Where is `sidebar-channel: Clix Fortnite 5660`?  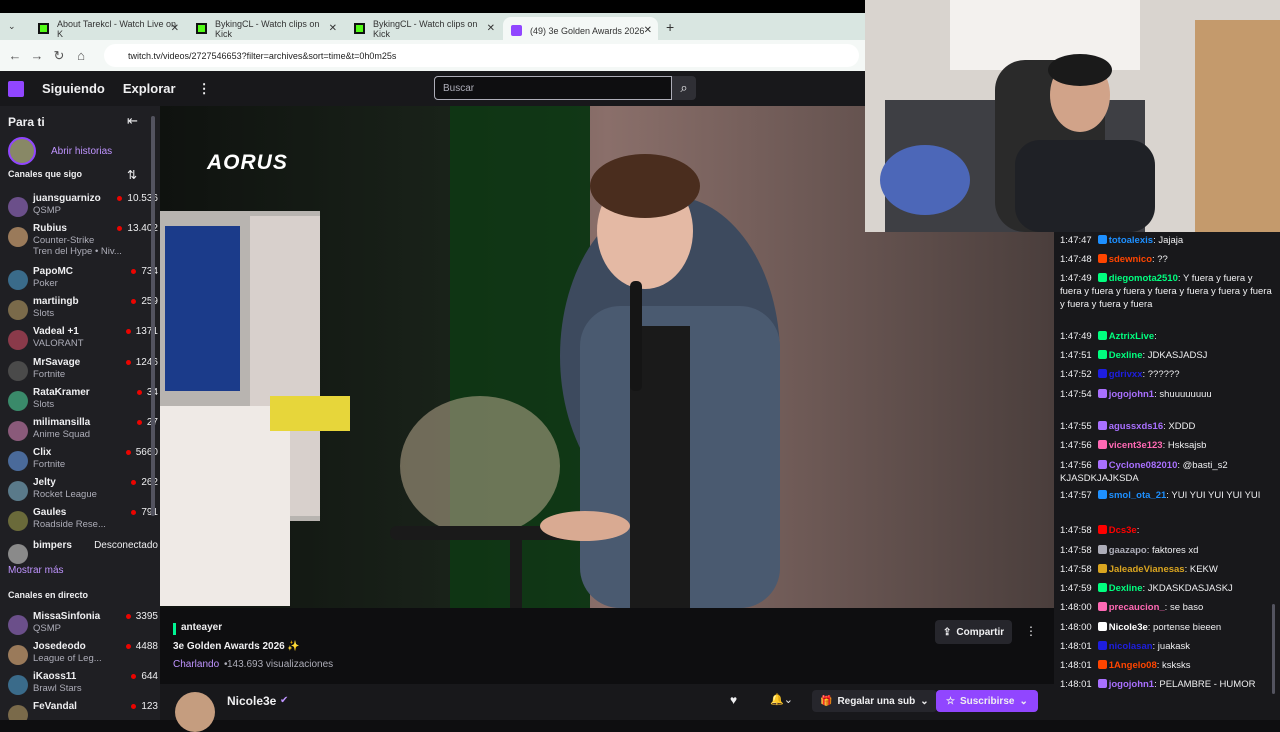 sidebar-channel: Clix Fortnite 5660 is located at coordinates (83, 461).